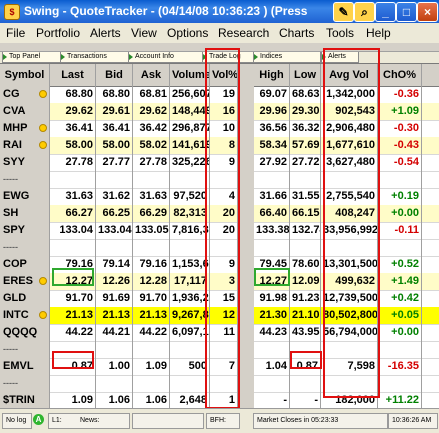  What do you see at coordinates (272, 111) in the screenshot?
I see `cell-high: 29.96` at bounding box center [272, 111].